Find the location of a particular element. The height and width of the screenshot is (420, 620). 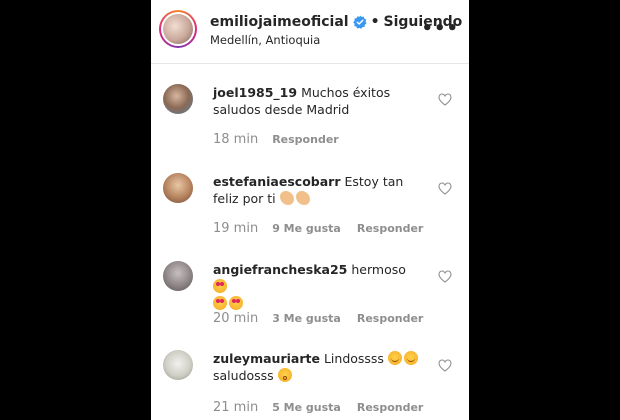

comment-text: angiefrancheska25 hermoso is located at coordinates (319, 286).